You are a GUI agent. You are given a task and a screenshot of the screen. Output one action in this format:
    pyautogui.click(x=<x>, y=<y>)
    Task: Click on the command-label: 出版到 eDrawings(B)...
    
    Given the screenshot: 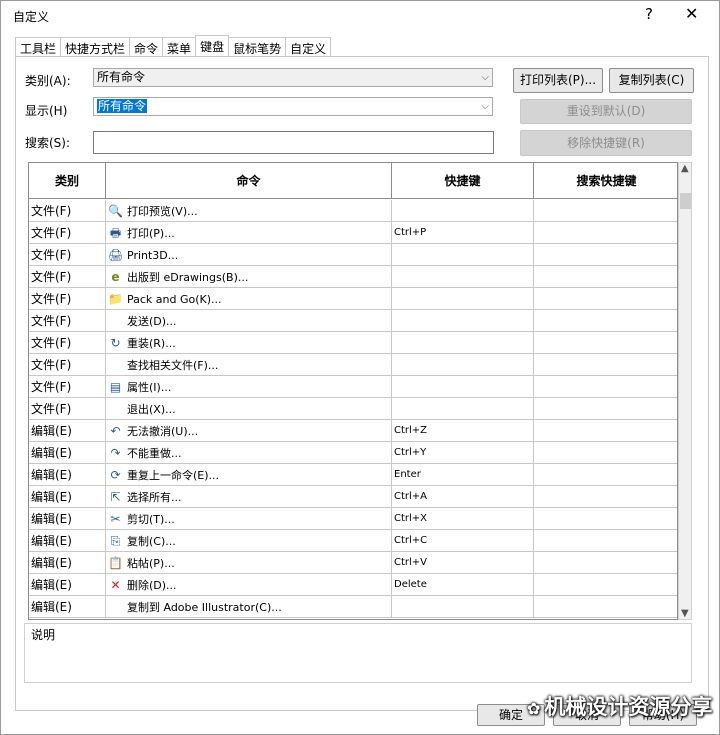 What is the action you would take?
    pyautogui.click(x=188, y=277)
    